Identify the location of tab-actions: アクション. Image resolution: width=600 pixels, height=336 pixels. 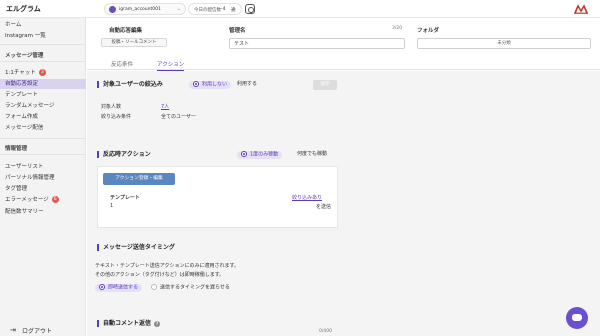
(171, 65).